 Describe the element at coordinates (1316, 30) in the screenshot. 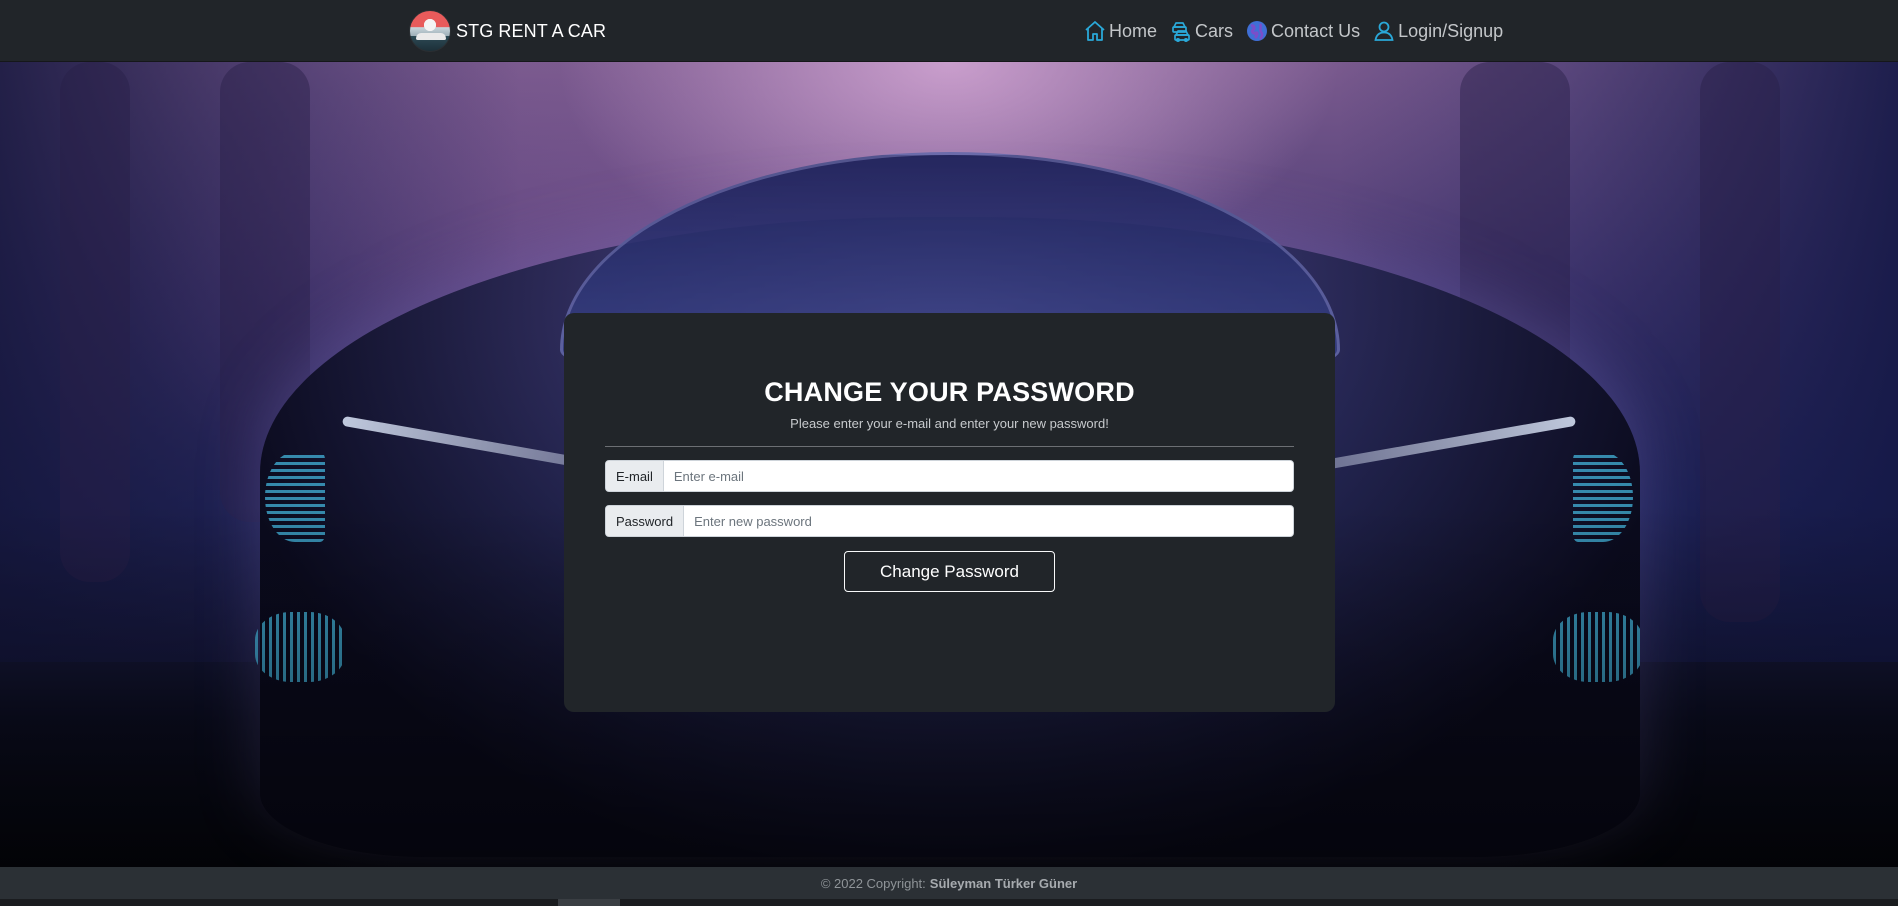

I see `nav-label-contact: Contact Us` at that location.